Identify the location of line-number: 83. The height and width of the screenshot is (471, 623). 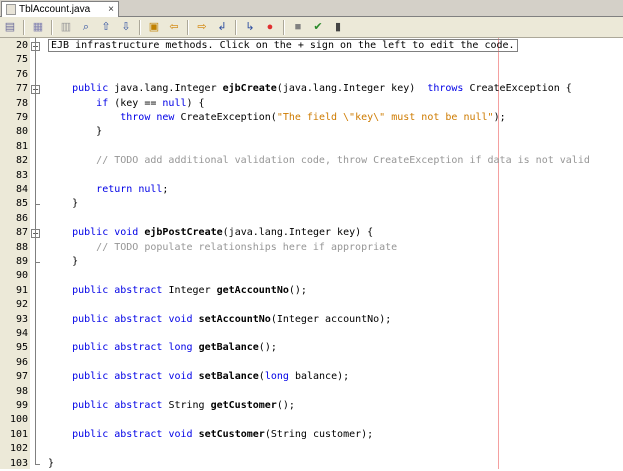
(21, 175).